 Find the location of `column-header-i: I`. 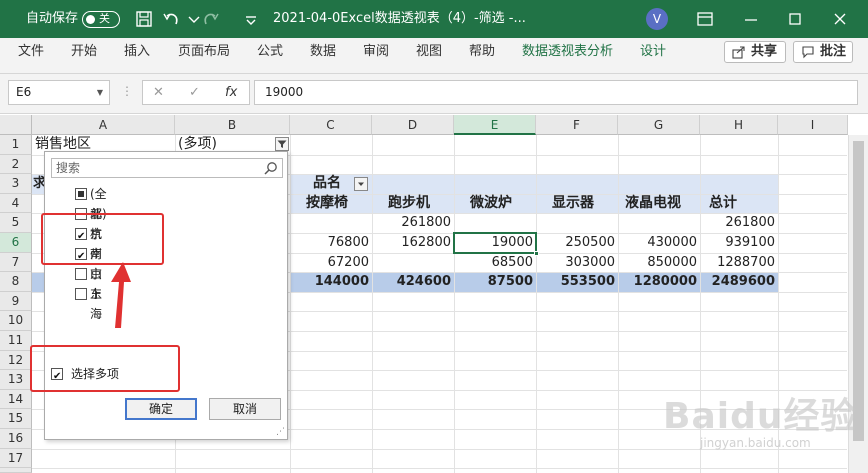

column-header-i: I is located at coordinates (813, 125).